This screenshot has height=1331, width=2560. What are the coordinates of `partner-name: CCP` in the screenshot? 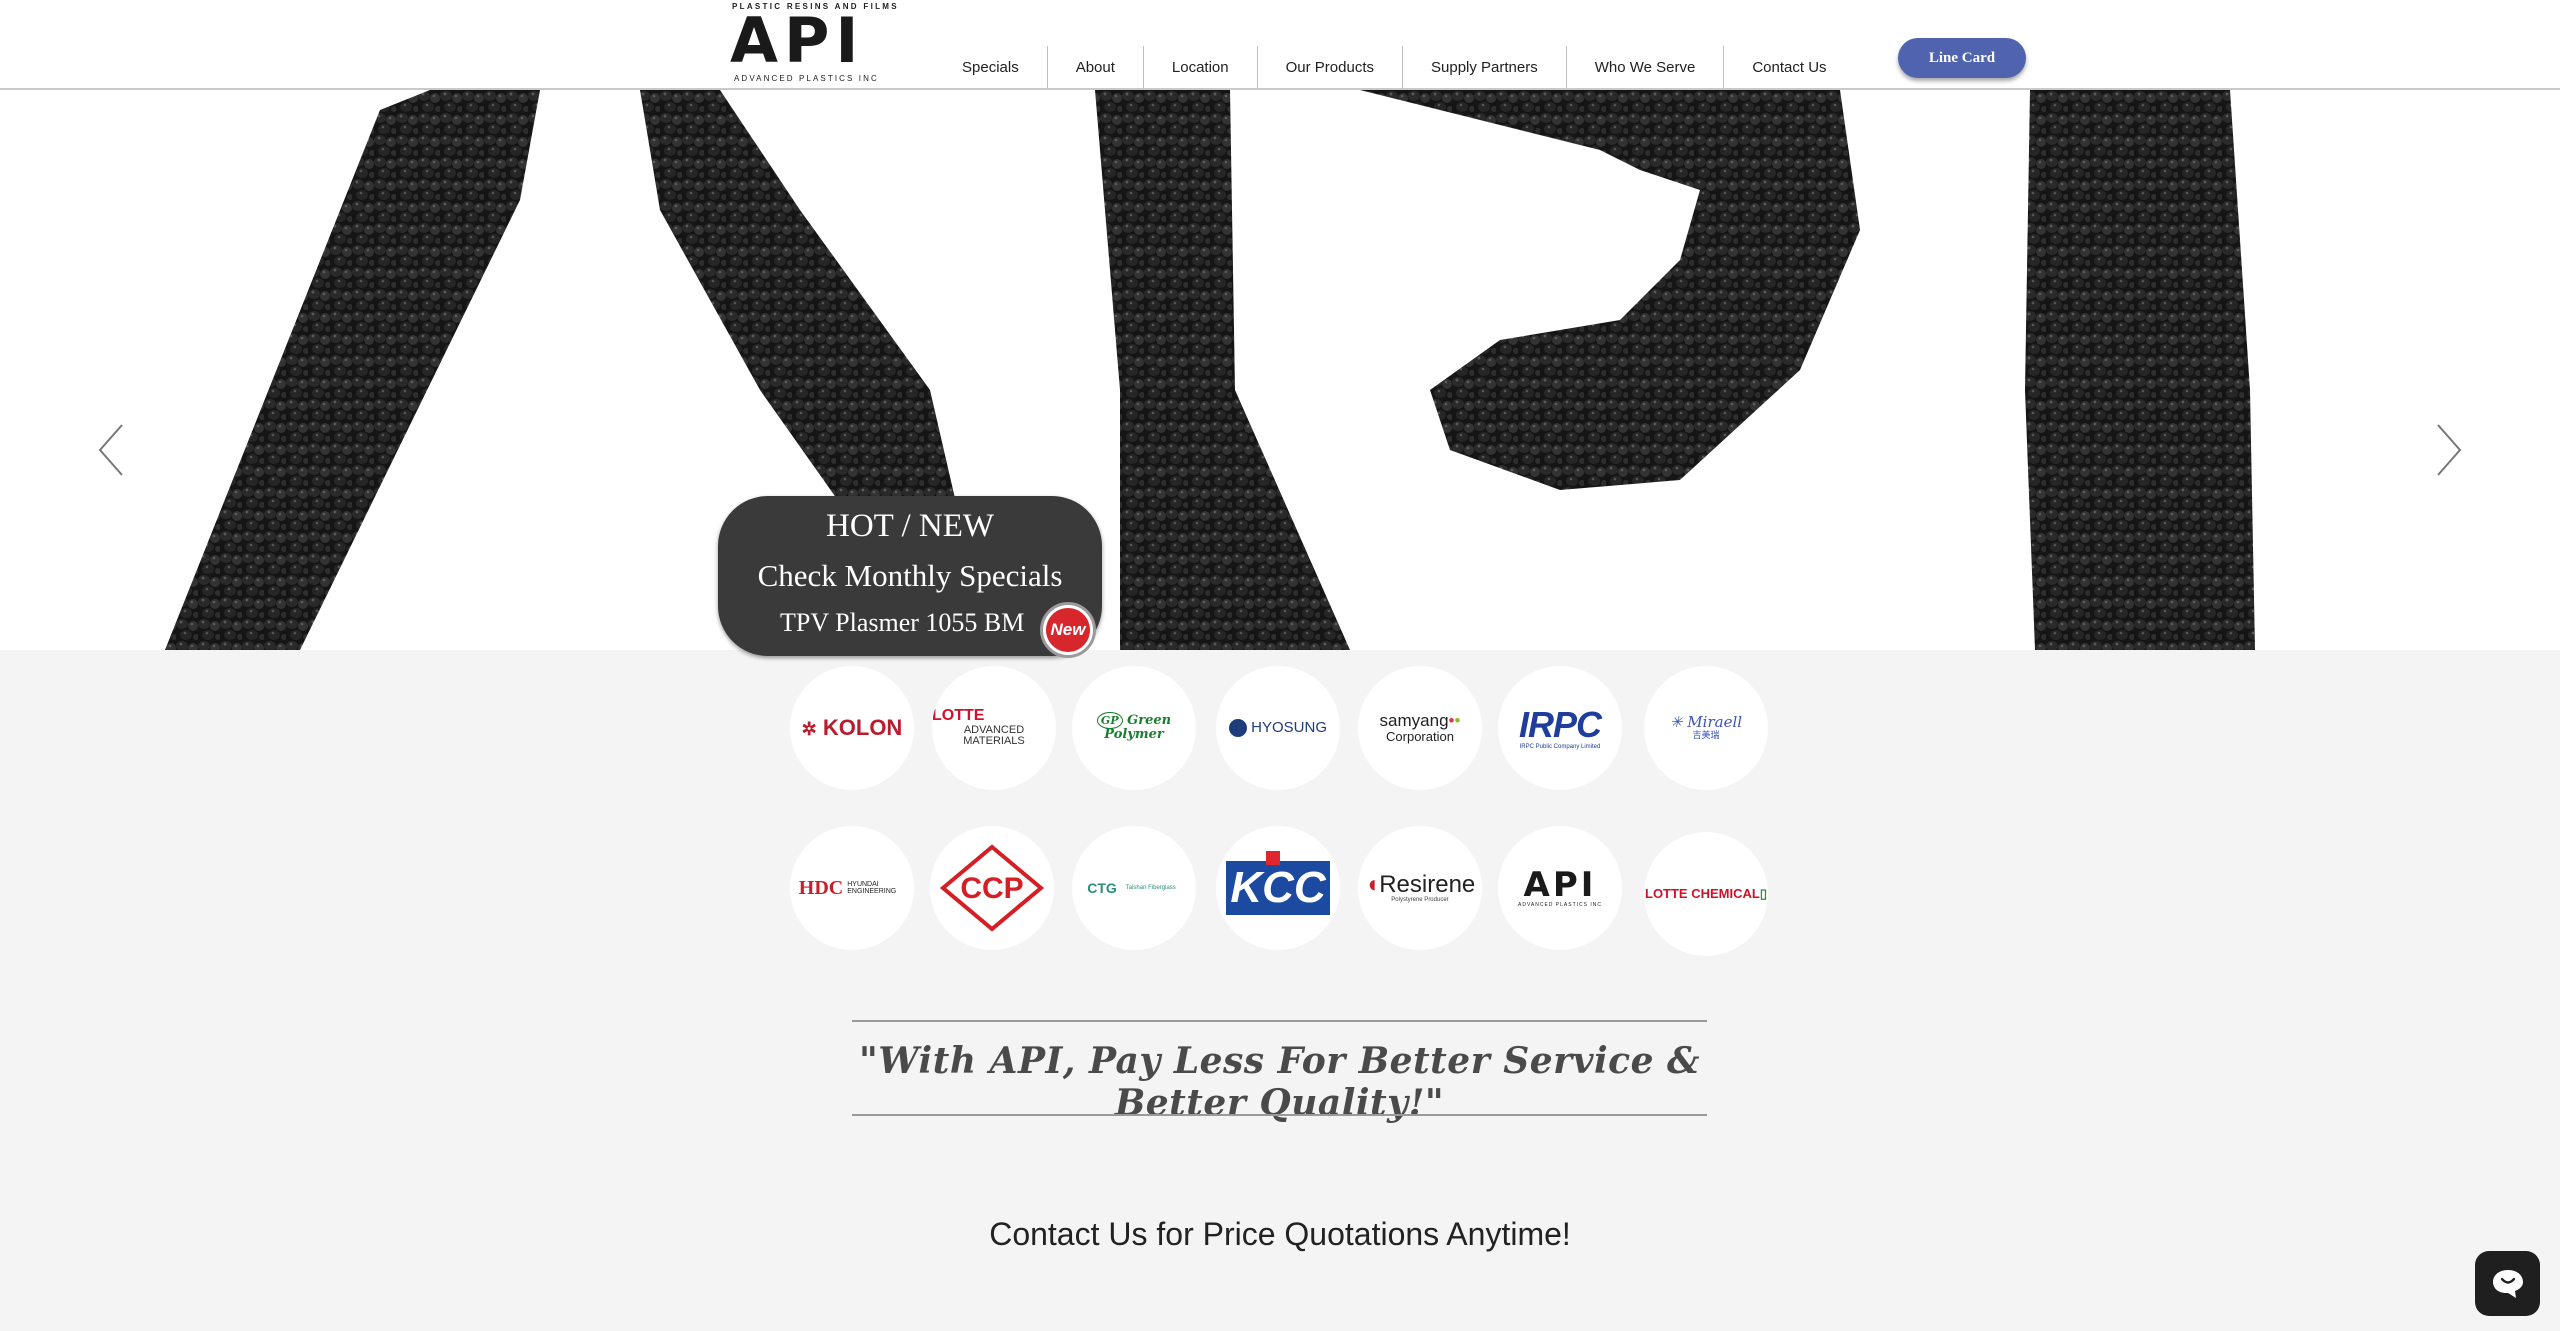 It's located at (991, 888).